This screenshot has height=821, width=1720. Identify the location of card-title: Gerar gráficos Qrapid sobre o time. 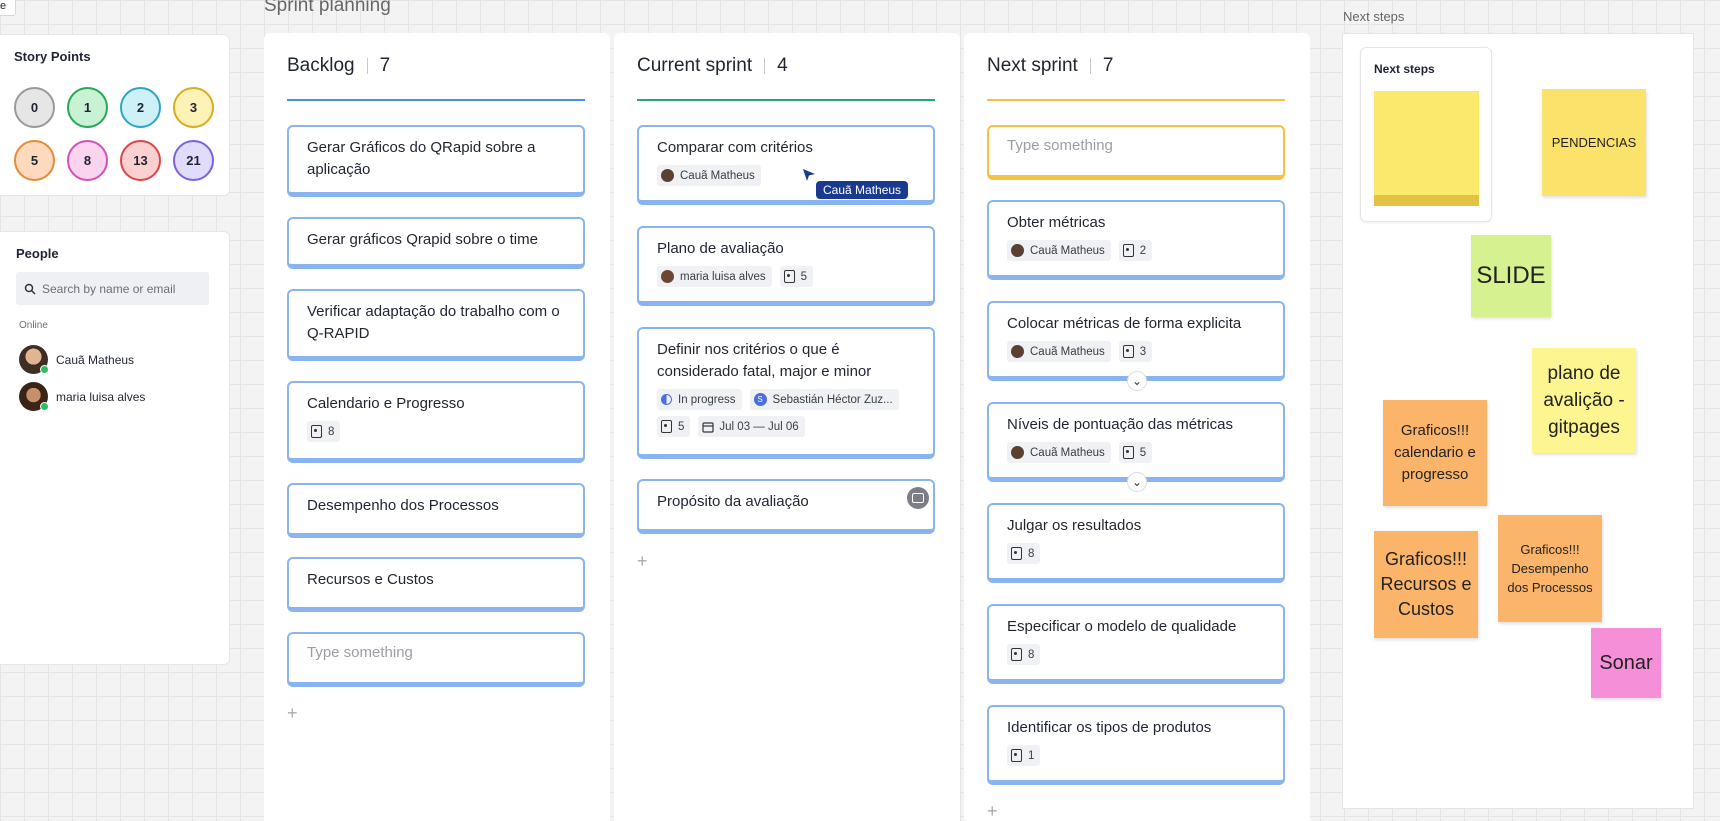
(422, 239).